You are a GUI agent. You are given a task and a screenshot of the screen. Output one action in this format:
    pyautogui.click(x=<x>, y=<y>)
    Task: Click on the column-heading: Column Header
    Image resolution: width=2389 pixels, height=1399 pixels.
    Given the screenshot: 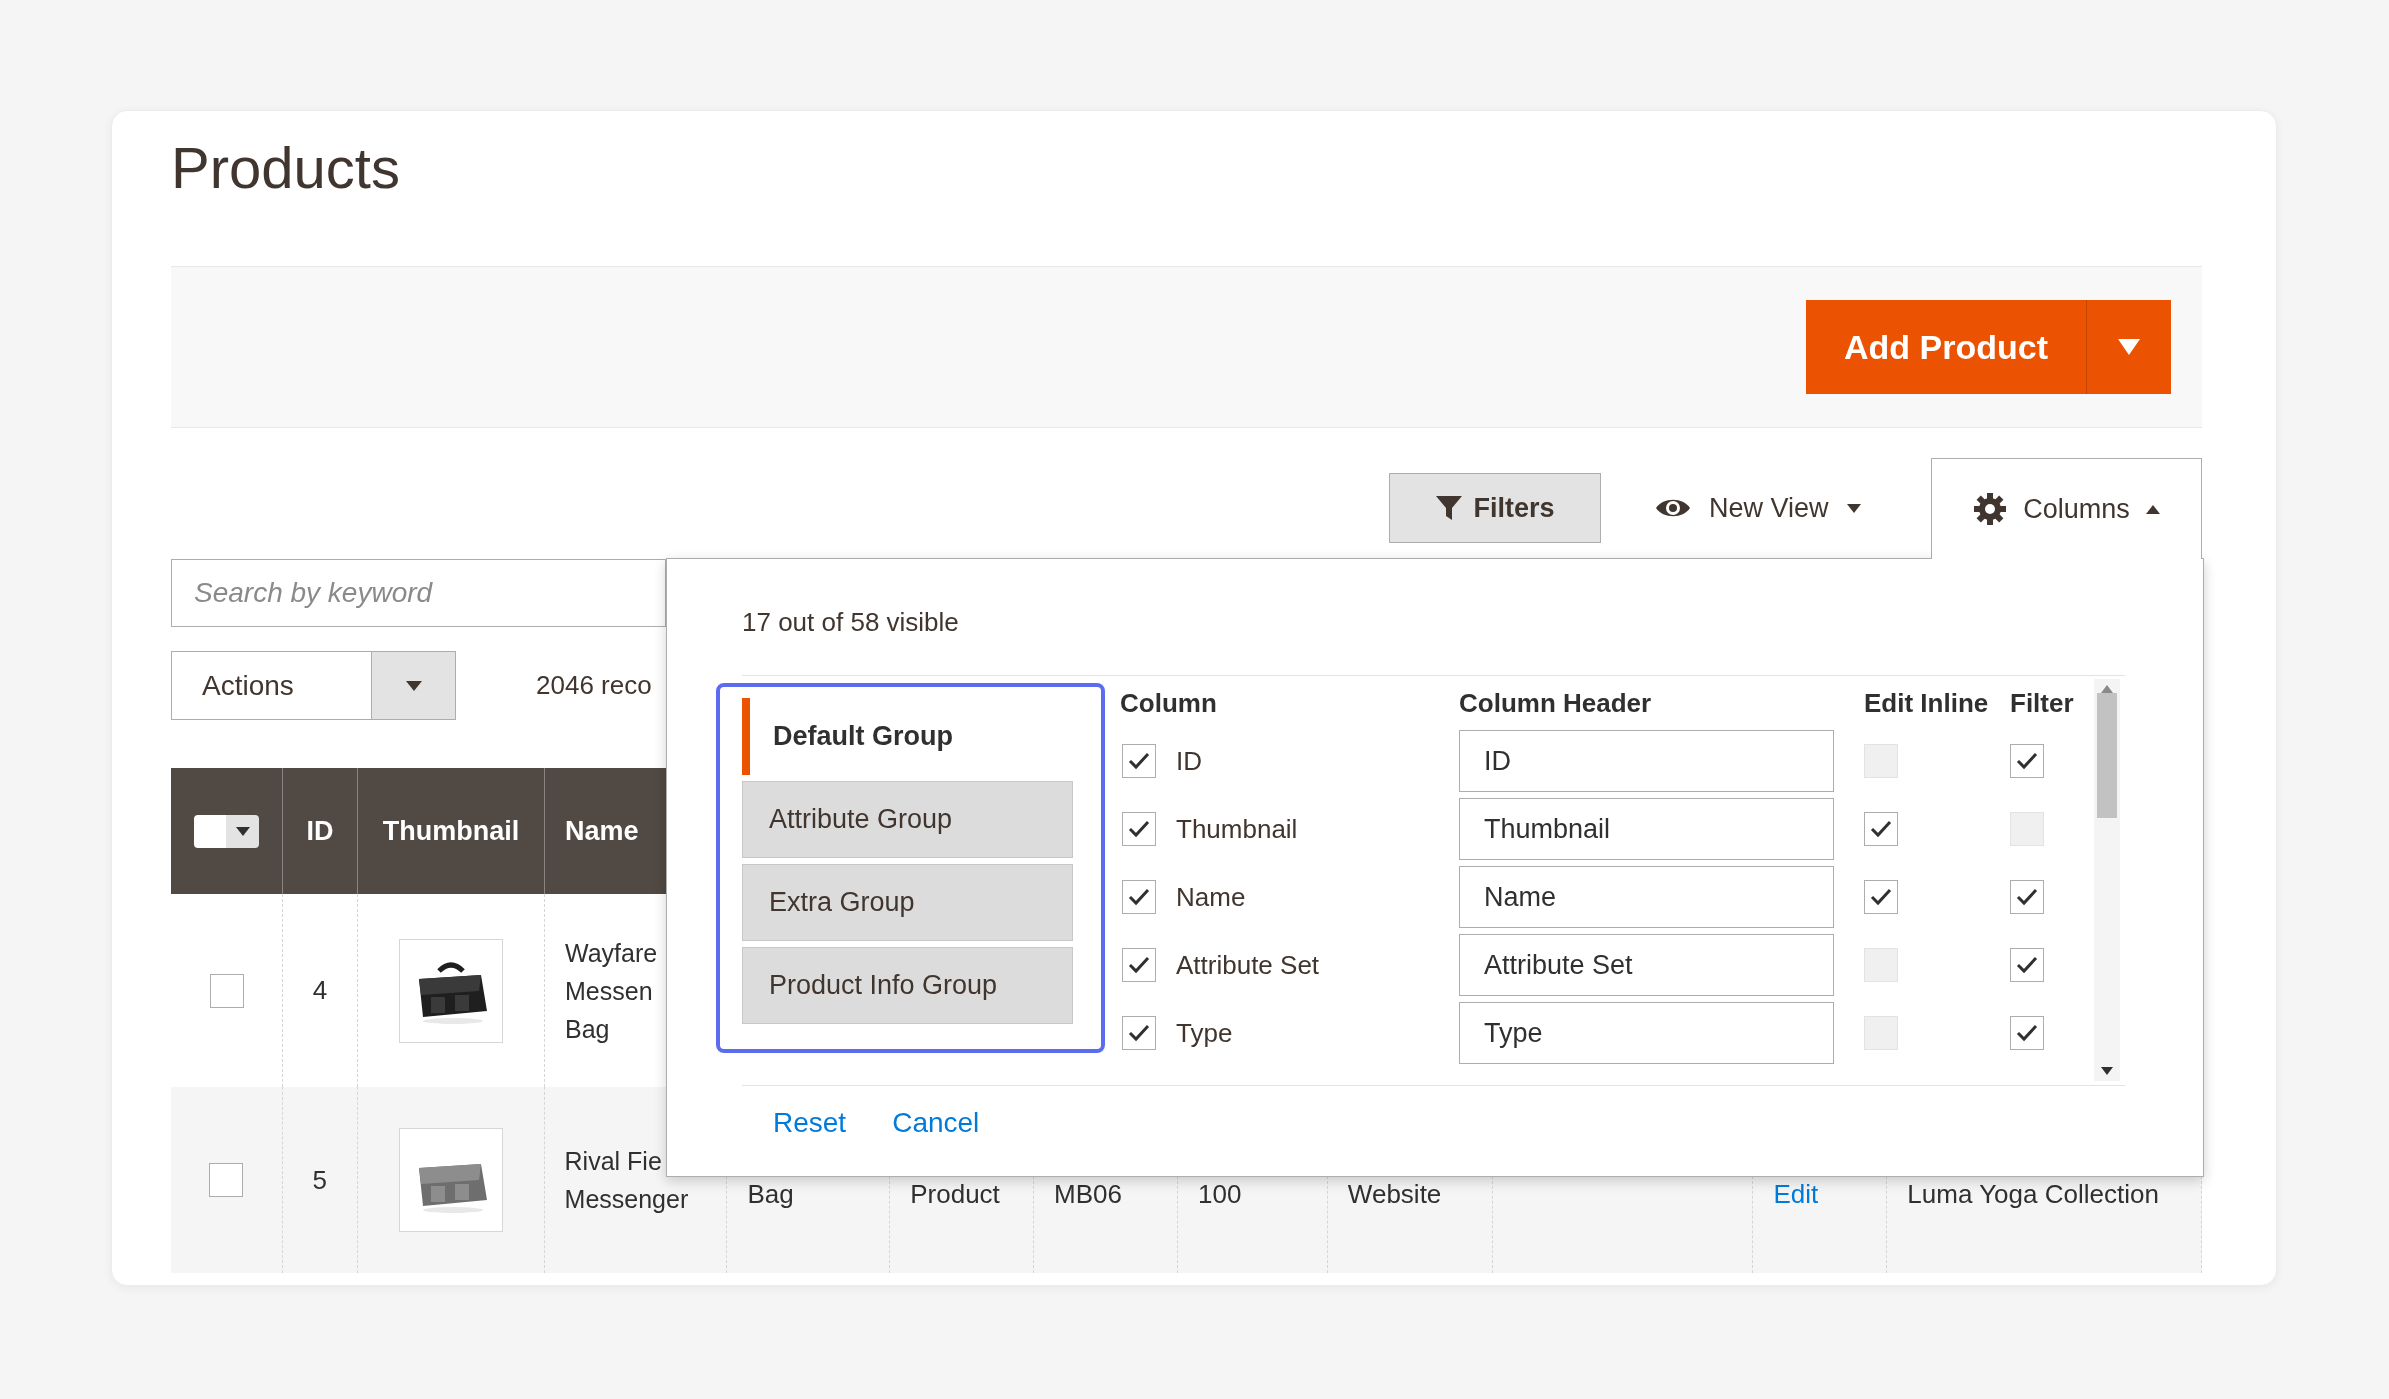 What is the action you would take?
    pyautogui.click(x=1555, y=703)
    